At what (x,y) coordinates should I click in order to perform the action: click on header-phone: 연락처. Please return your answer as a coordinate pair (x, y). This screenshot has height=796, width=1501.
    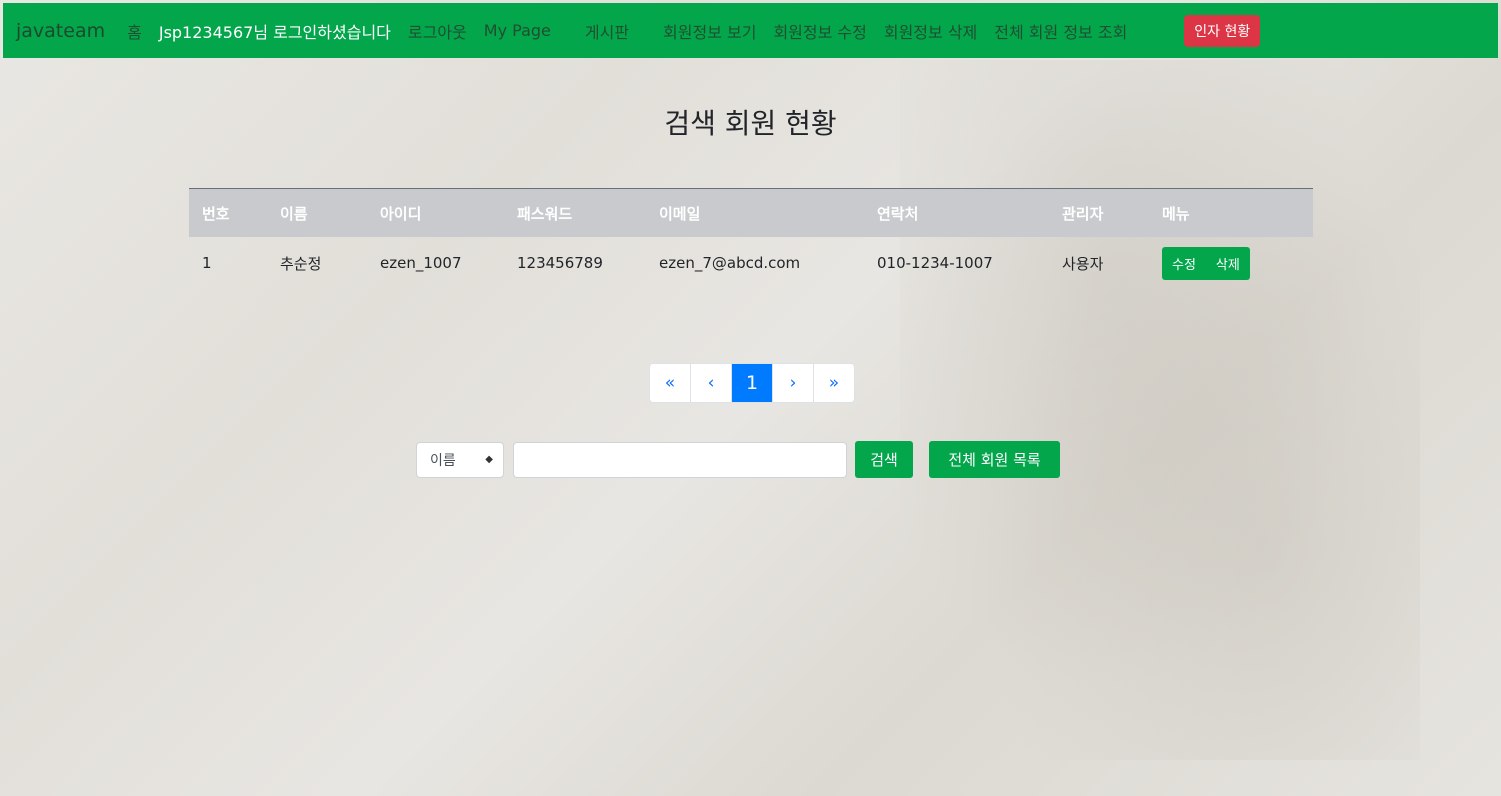
    Looking at the image, I should click on (898, 213).